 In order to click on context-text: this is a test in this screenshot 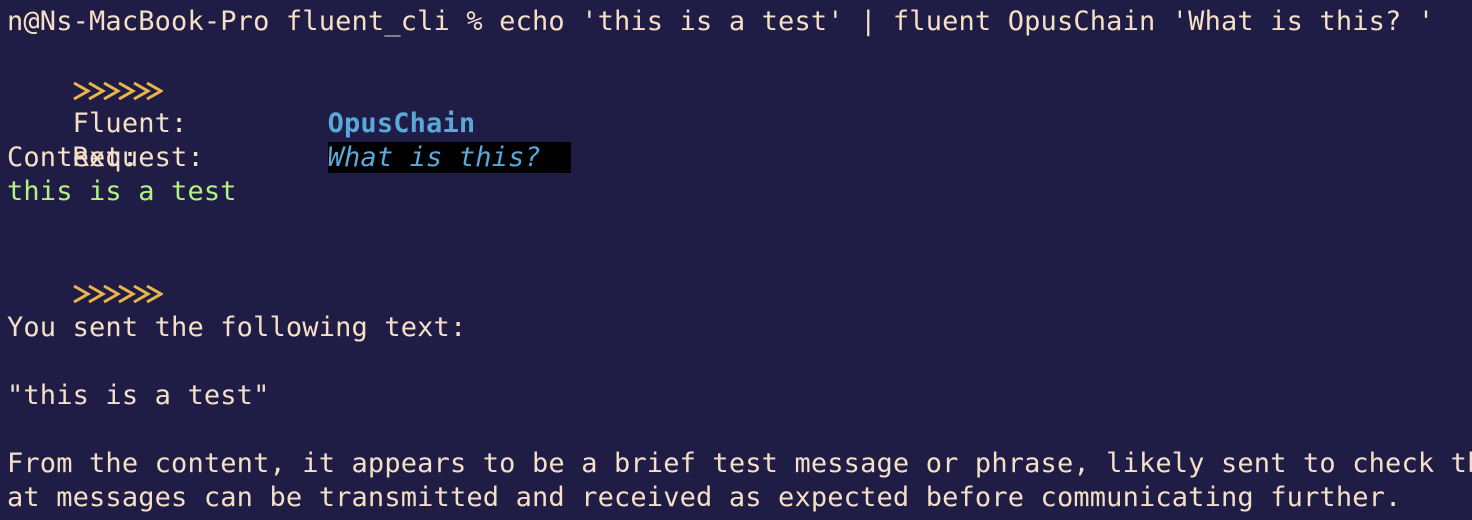, I will do `click(122, 191)`.